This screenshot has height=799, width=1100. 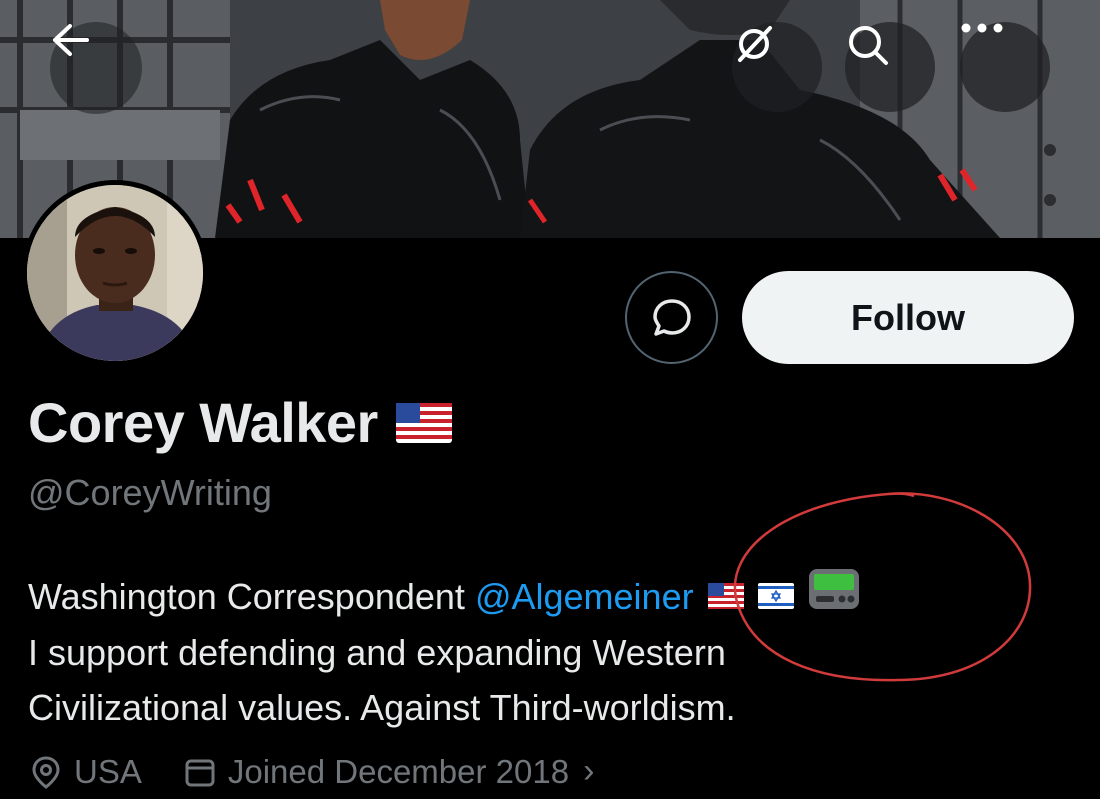 I want to click on slashed-circle-icon, so click(x=755, y=44).